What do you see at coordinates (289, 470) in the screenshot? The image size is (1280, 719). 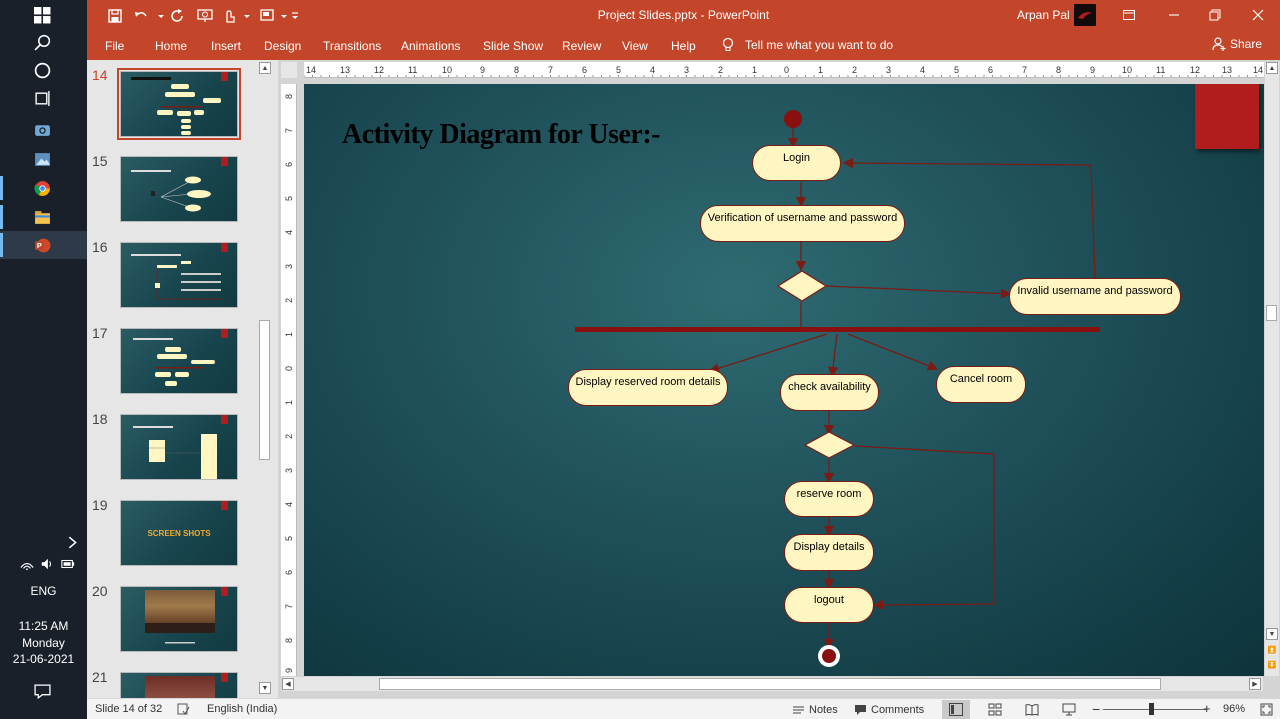 I see `svg-text: 3` at bounding box center [289, 470].